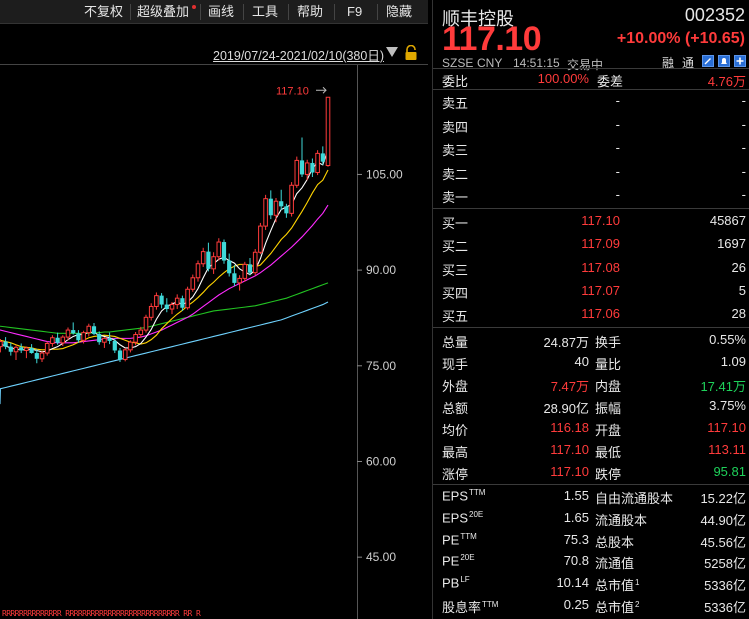  Describe the element at coordinates (740, 61) in the screenshot. I see `add-icon` at that location.